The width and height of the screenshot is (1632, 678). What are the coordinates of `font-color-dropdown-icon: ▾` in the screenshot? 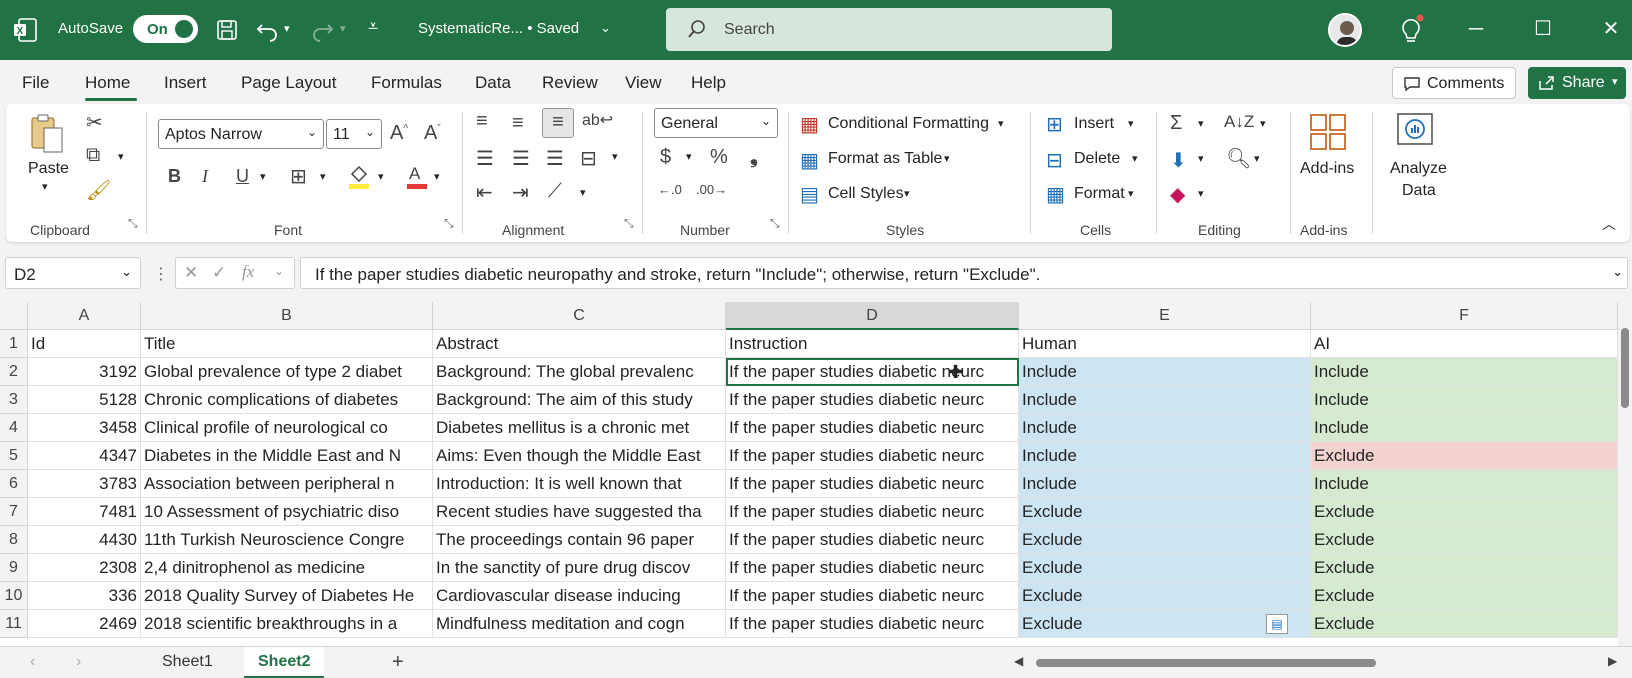 It's located at (437, 176).